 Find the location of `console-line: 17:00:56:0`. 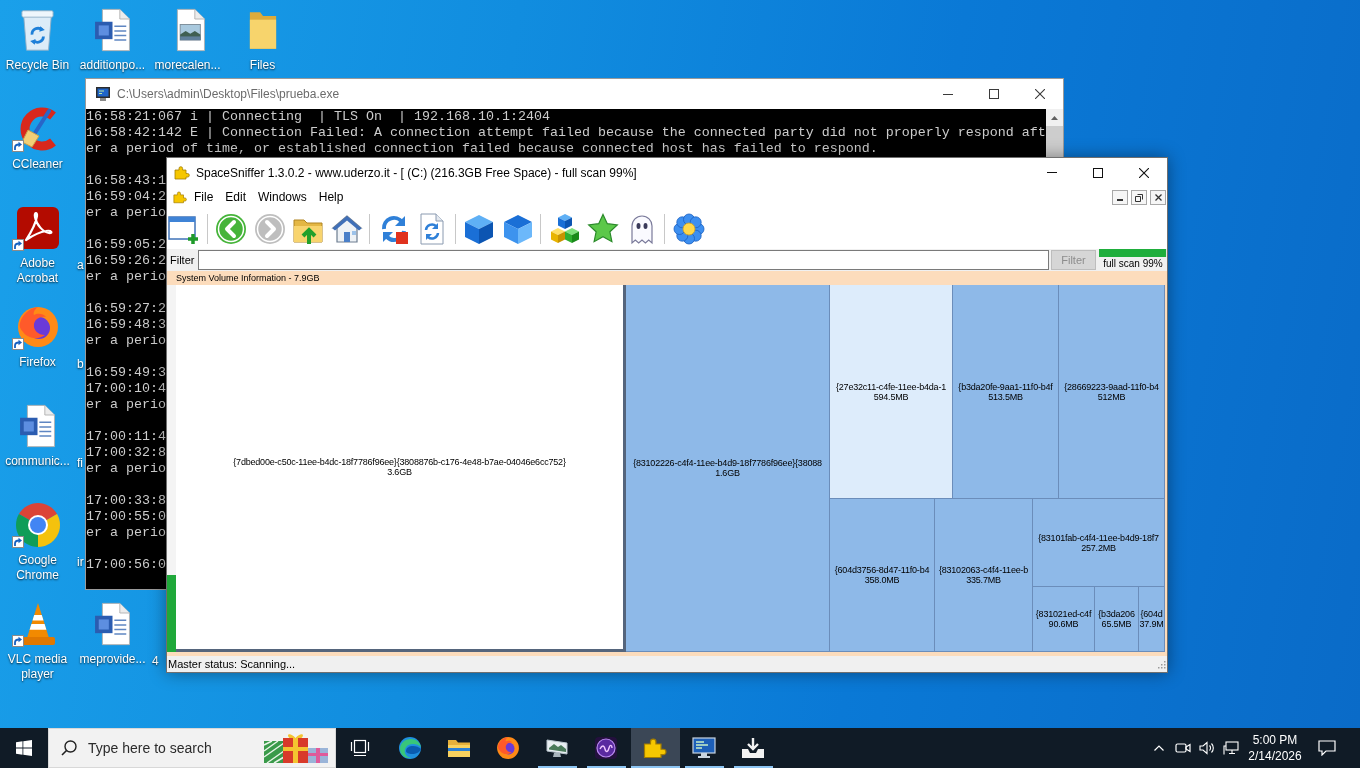

console-line: 17:00:56:0 is located at coordinates (126, 565).